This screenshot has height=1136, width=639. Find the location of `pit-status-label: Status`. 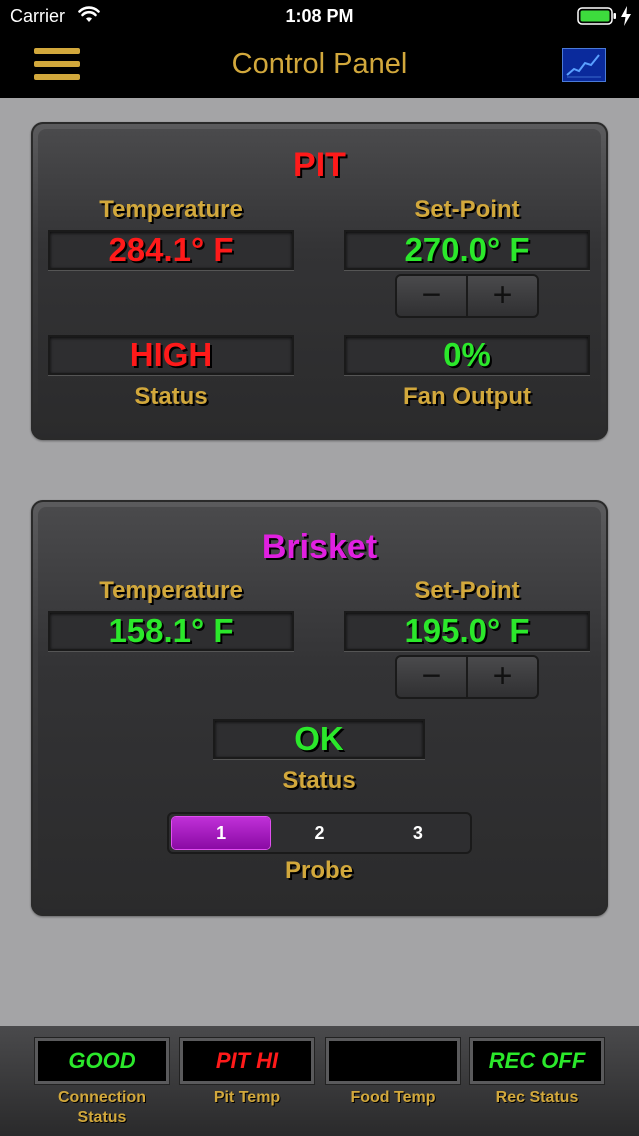

pit-status-label: Status is located at coordinates (171, 396).